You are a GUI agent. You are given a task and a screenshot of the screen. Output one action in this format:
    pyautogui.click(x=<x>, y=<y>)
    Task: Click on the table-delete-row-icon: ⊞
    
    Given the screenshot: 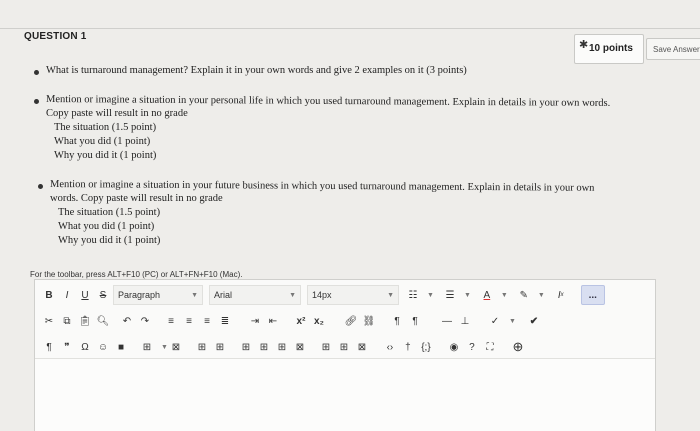 What is the action you would take?
    pyautogui.click(x=282, y=347)
    